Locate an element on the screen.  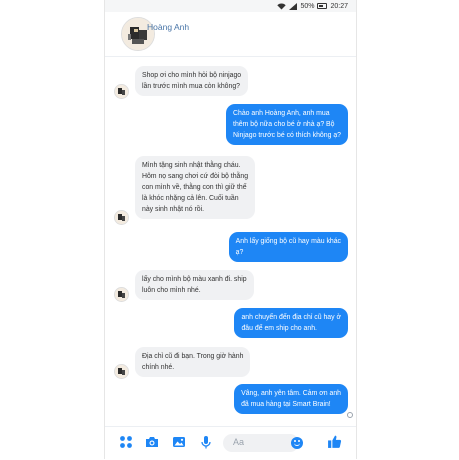
message-outgoing: Anh lấy giống bộ cũ hay màu khác ạ? is located at coordinates (288, 247).